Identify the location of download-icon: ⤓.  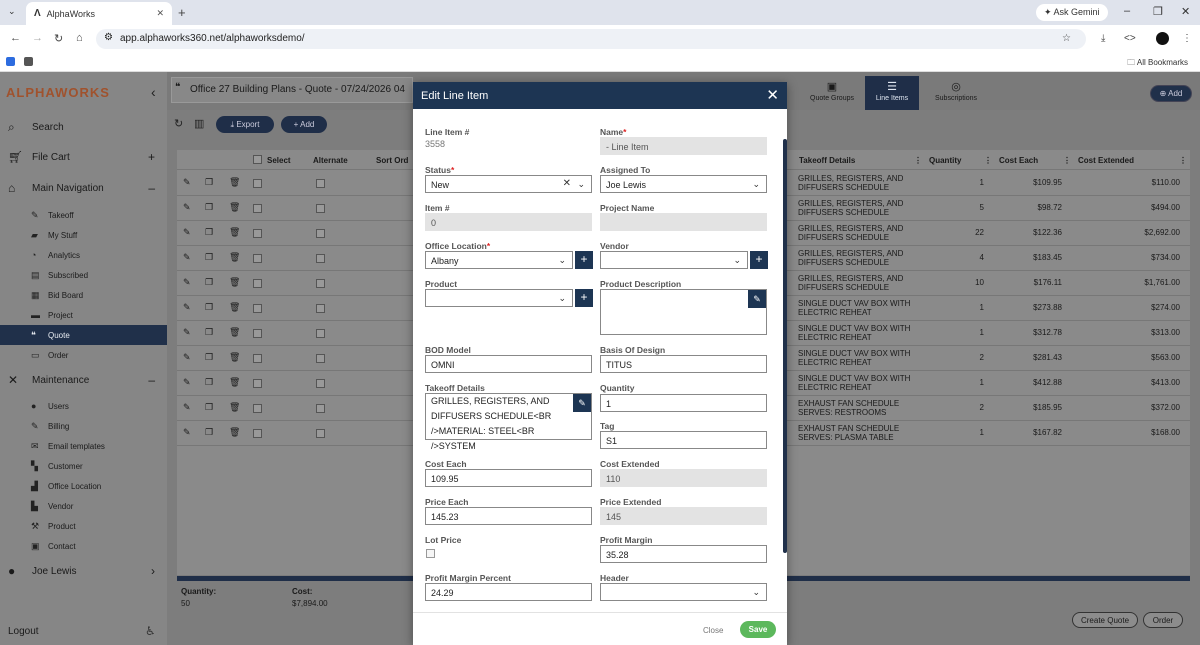
(1103, 38).